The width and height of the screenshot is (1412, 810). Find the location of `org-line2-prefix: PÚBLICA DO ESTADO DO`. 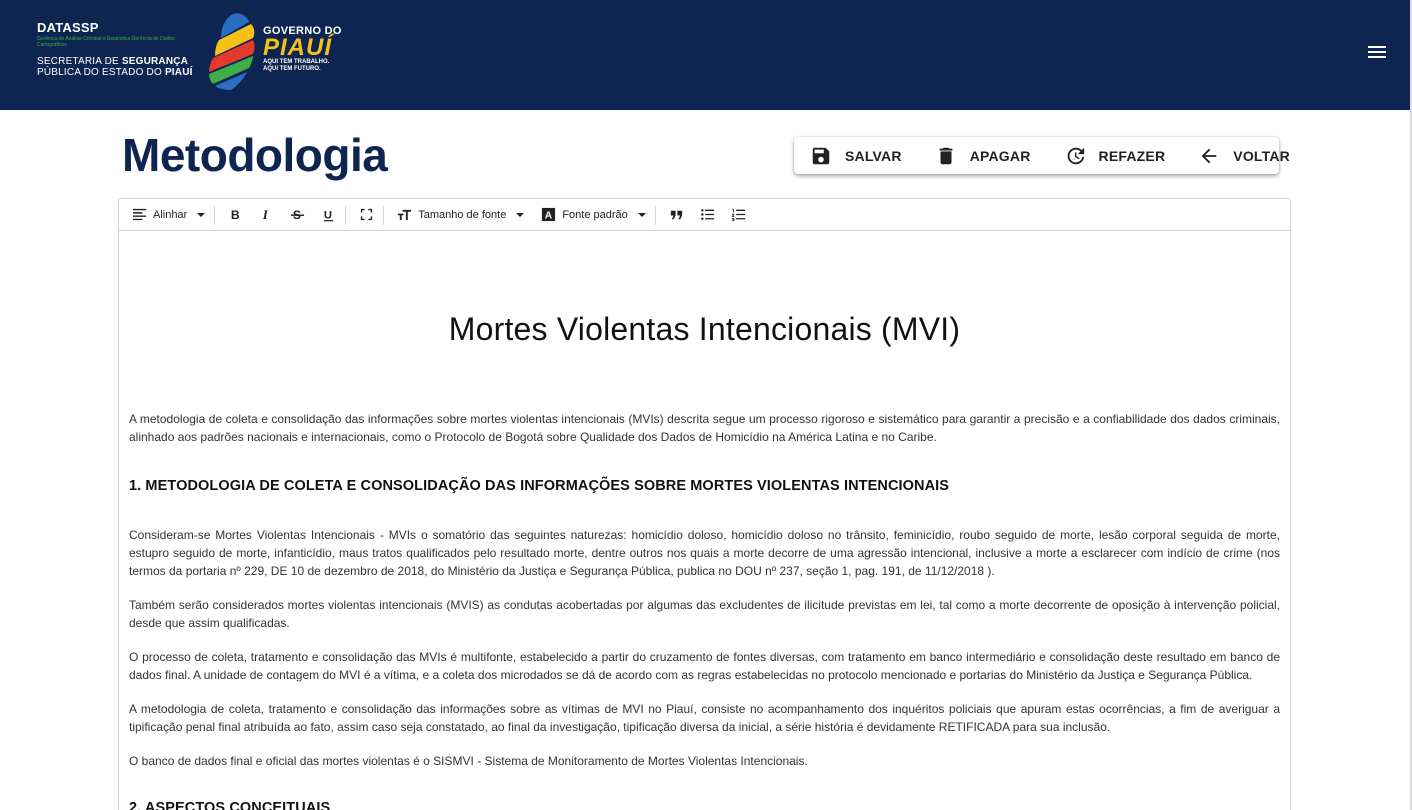

org-line2-prefix: PÚBLICA DO ESTADO DO is located at coordinates (101, 72).